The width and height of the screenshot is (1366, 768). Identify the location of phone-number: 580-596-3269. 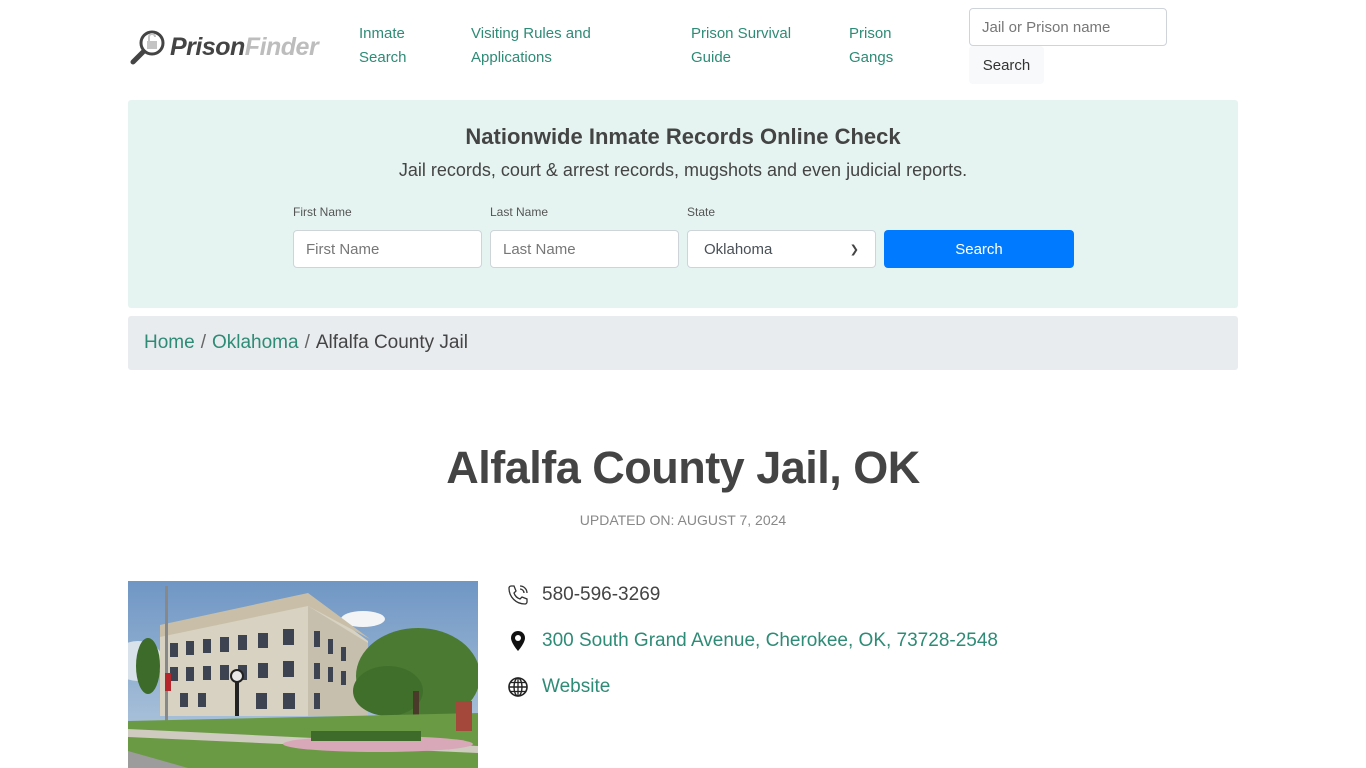
(601, 594).